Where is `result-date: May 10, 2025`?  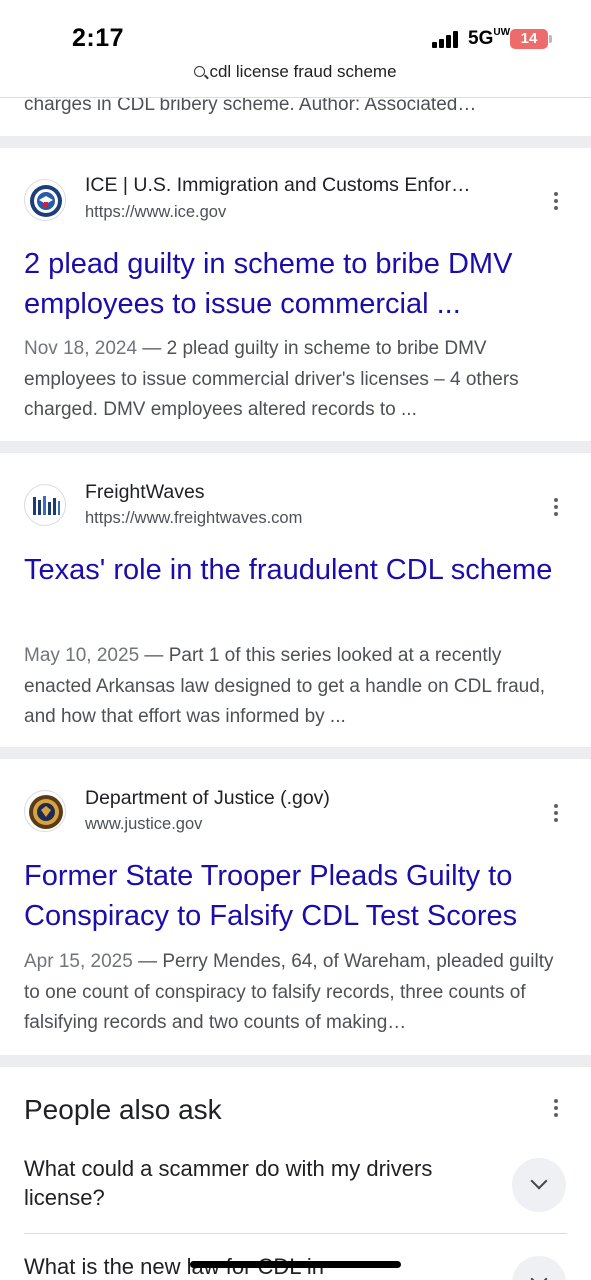 result-date: May 10, 2025 is located at coordinates (82, 655).